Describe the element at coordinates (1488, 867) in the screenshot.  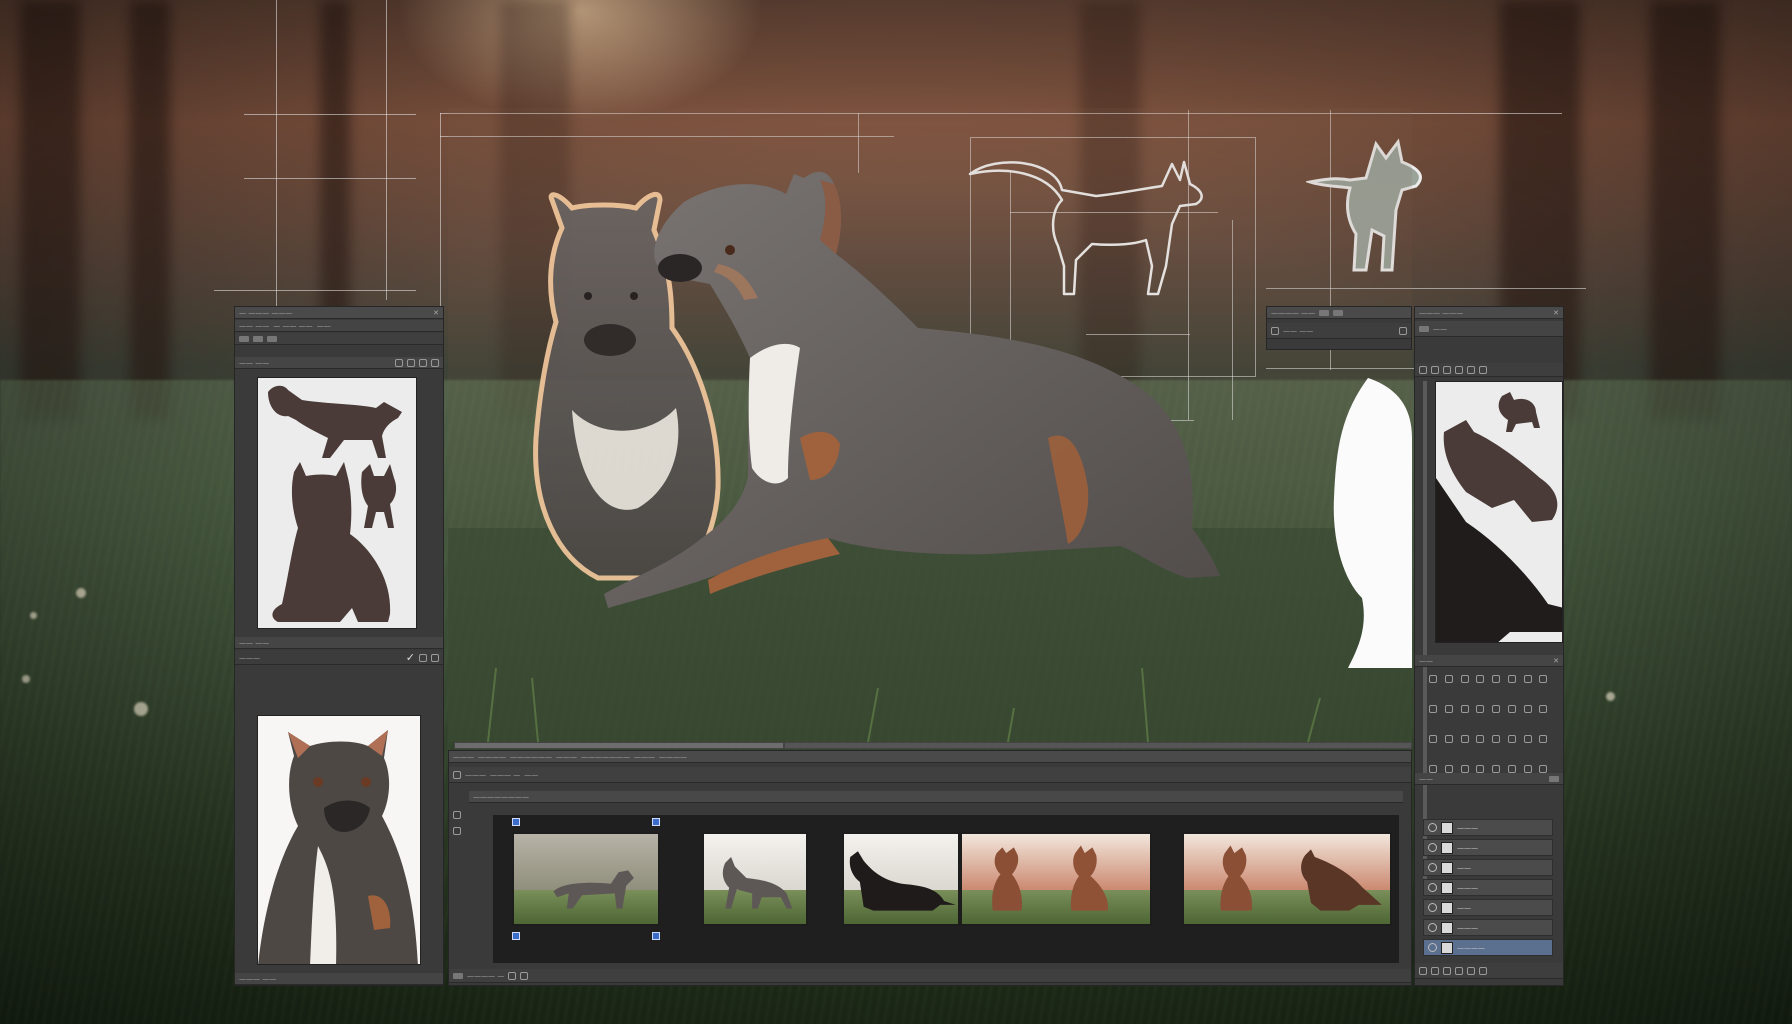
I see `layer-row: ——` at that location.